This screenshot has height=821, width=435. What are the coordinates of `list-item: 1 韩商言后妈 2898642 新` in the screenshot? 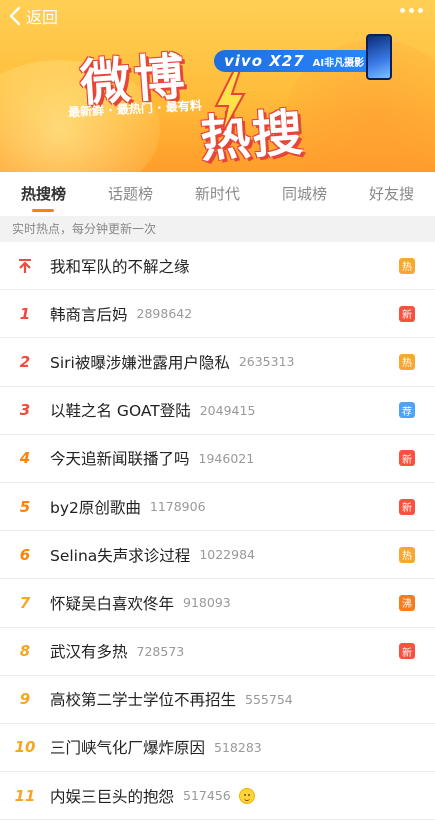 It's located at (217, 314).